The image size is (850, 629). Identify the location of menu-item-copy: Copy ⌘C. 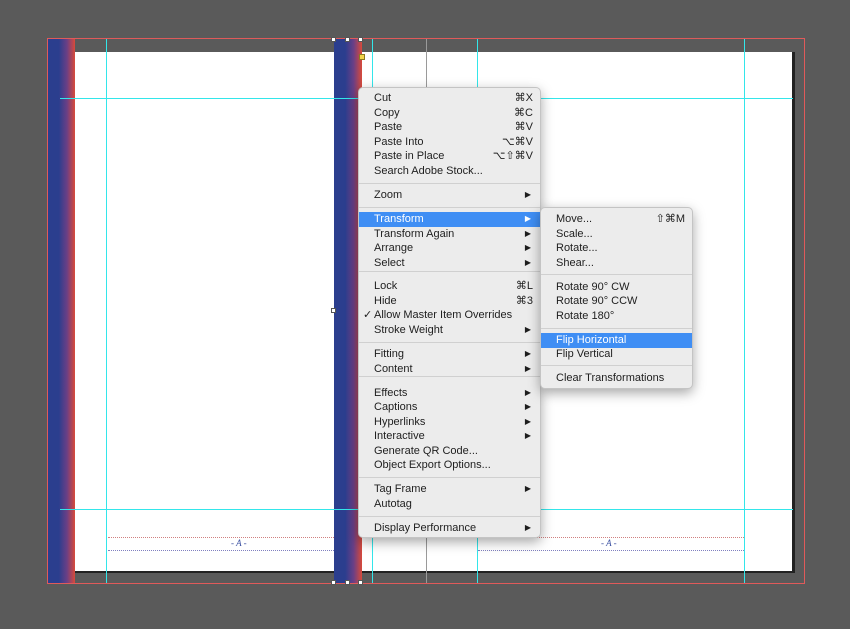
(449, 113).